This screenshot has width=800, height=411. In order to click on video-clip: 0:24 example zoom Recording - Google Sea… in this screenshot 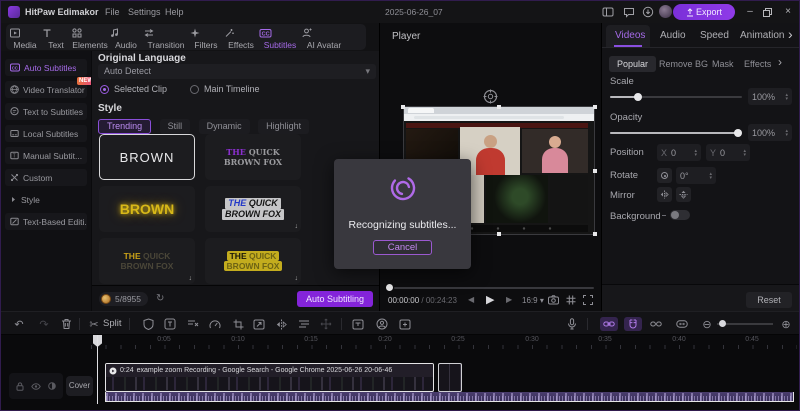, I will do `click(269, 377)`.